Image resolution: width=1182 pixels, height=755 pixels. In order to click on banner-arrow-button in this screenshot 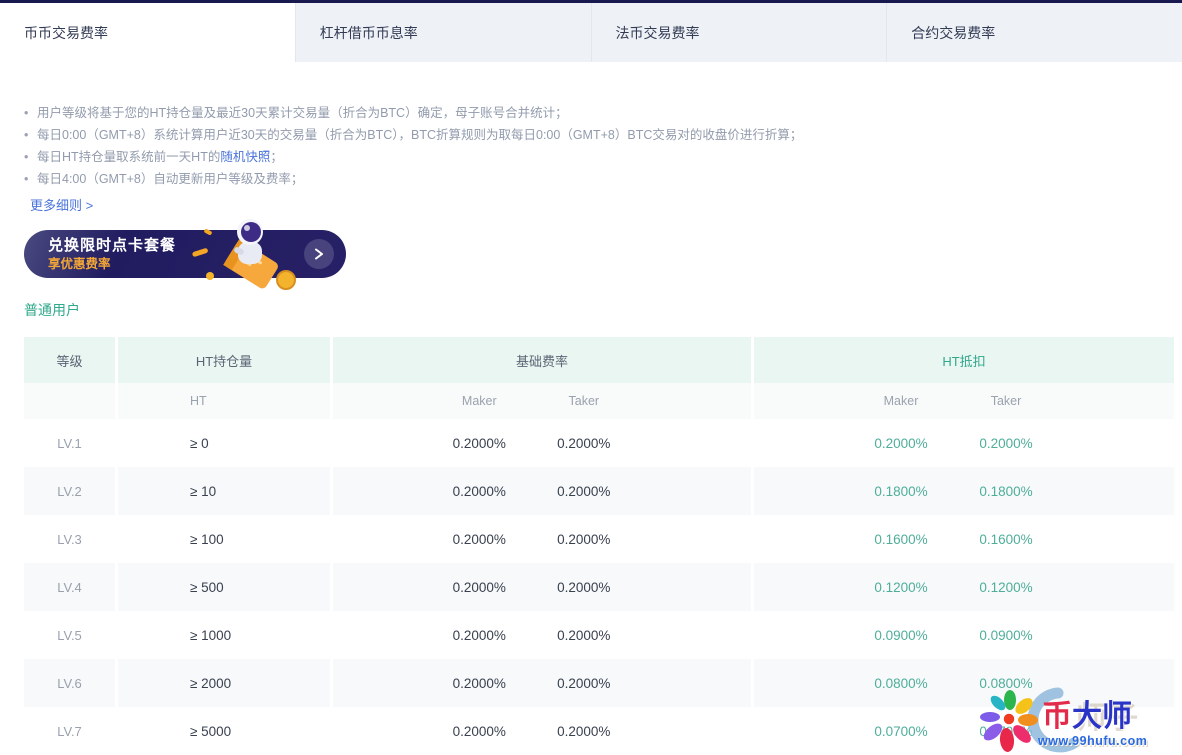, I will do `click(319, 254)`.